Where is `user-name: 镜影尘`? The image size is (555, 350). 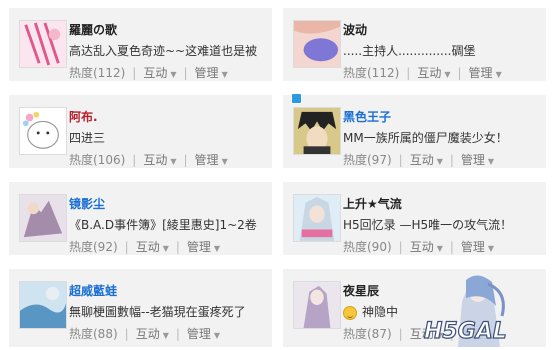
user-name: 镜影尘 is located at coordinates (87, 203).